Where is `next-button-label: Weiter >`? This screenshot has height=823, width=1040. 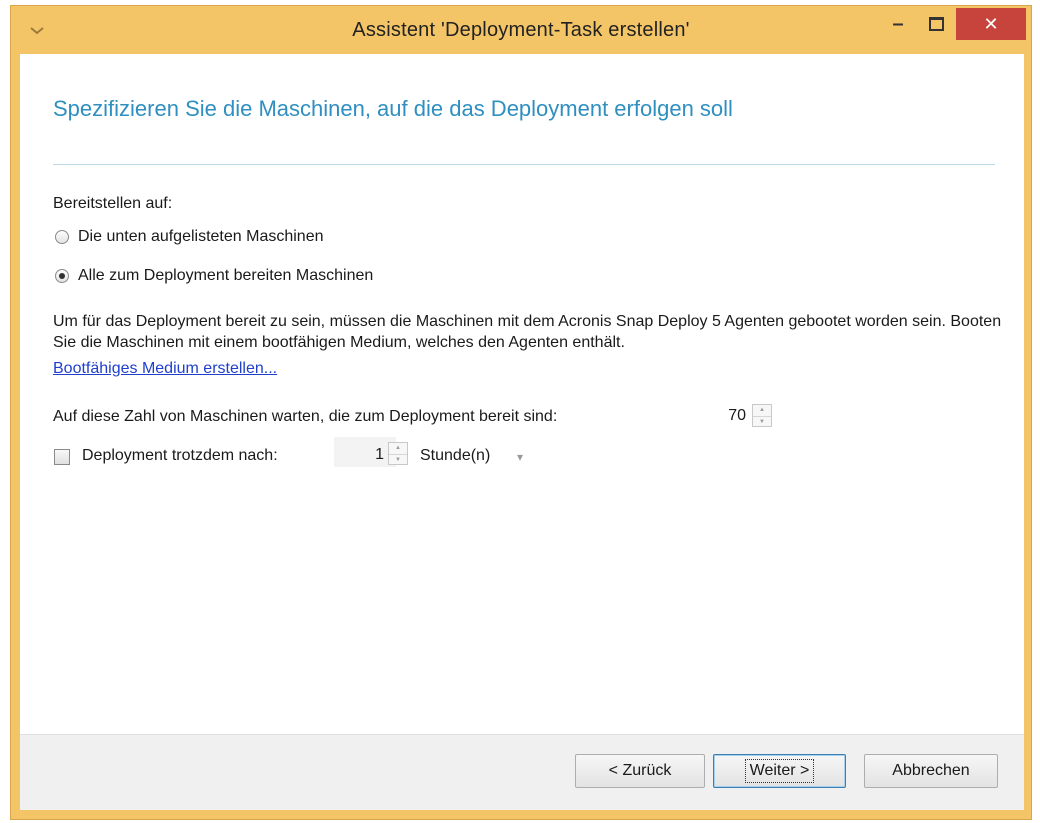 next-button-label: Weiter > is located at coordinates (779, 771).